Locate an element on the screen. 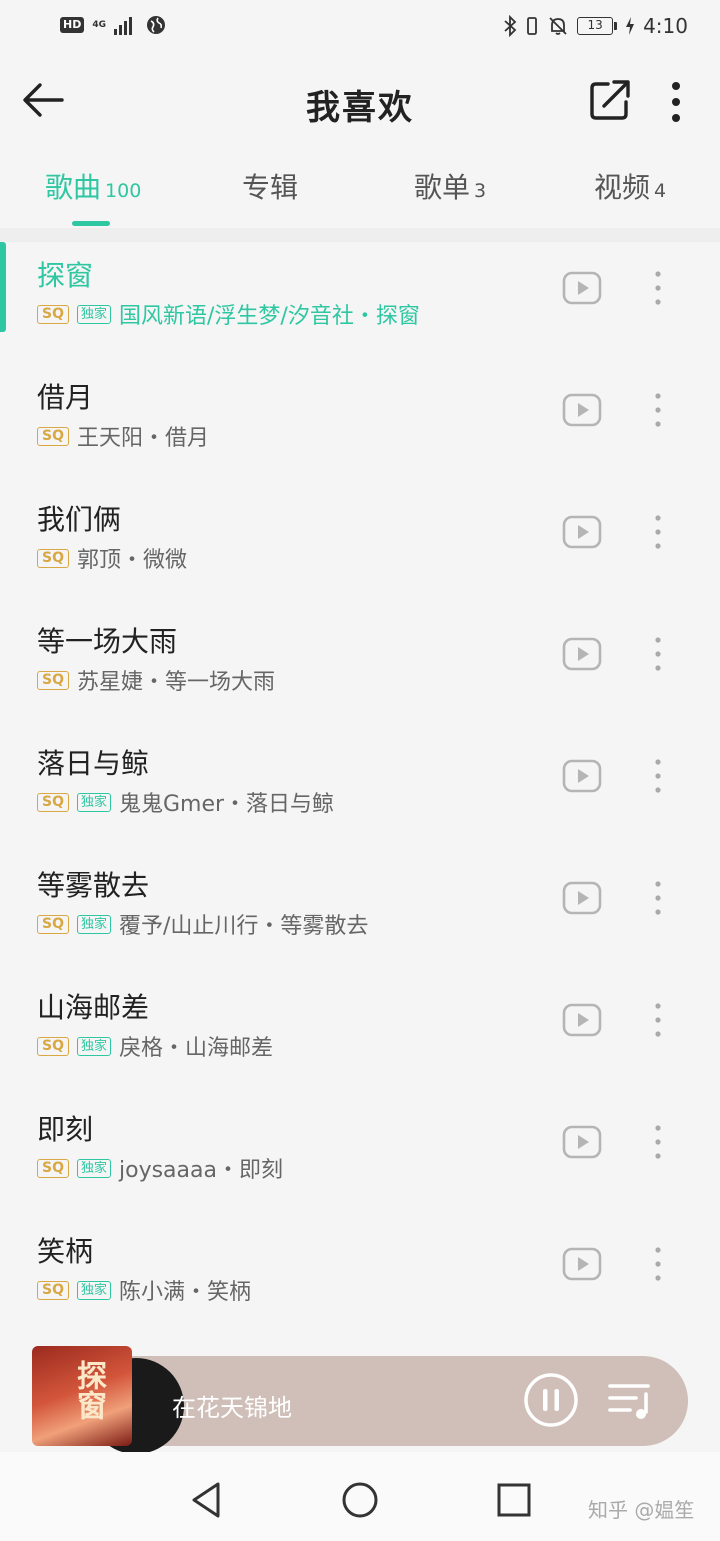 The height and width of the screenshot is (1541, 720). playlist-icon is located at coordinates (629, 1401).